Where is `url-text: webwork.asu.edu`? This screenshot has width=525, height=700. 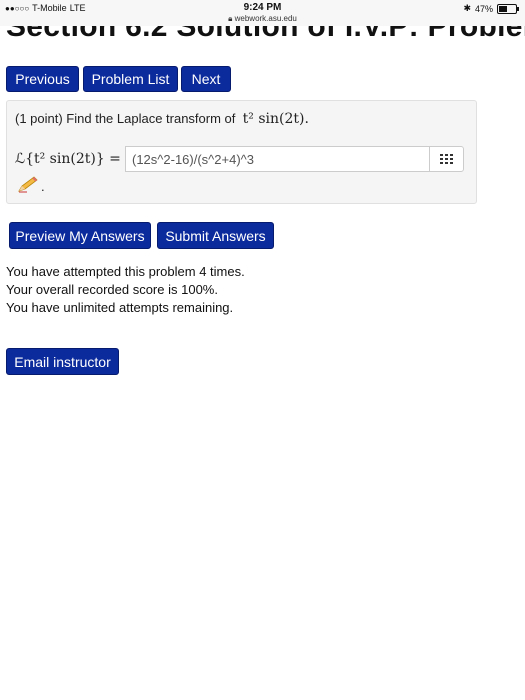 url-text: webwork.asu.edu is located at coordinates (265, 18).